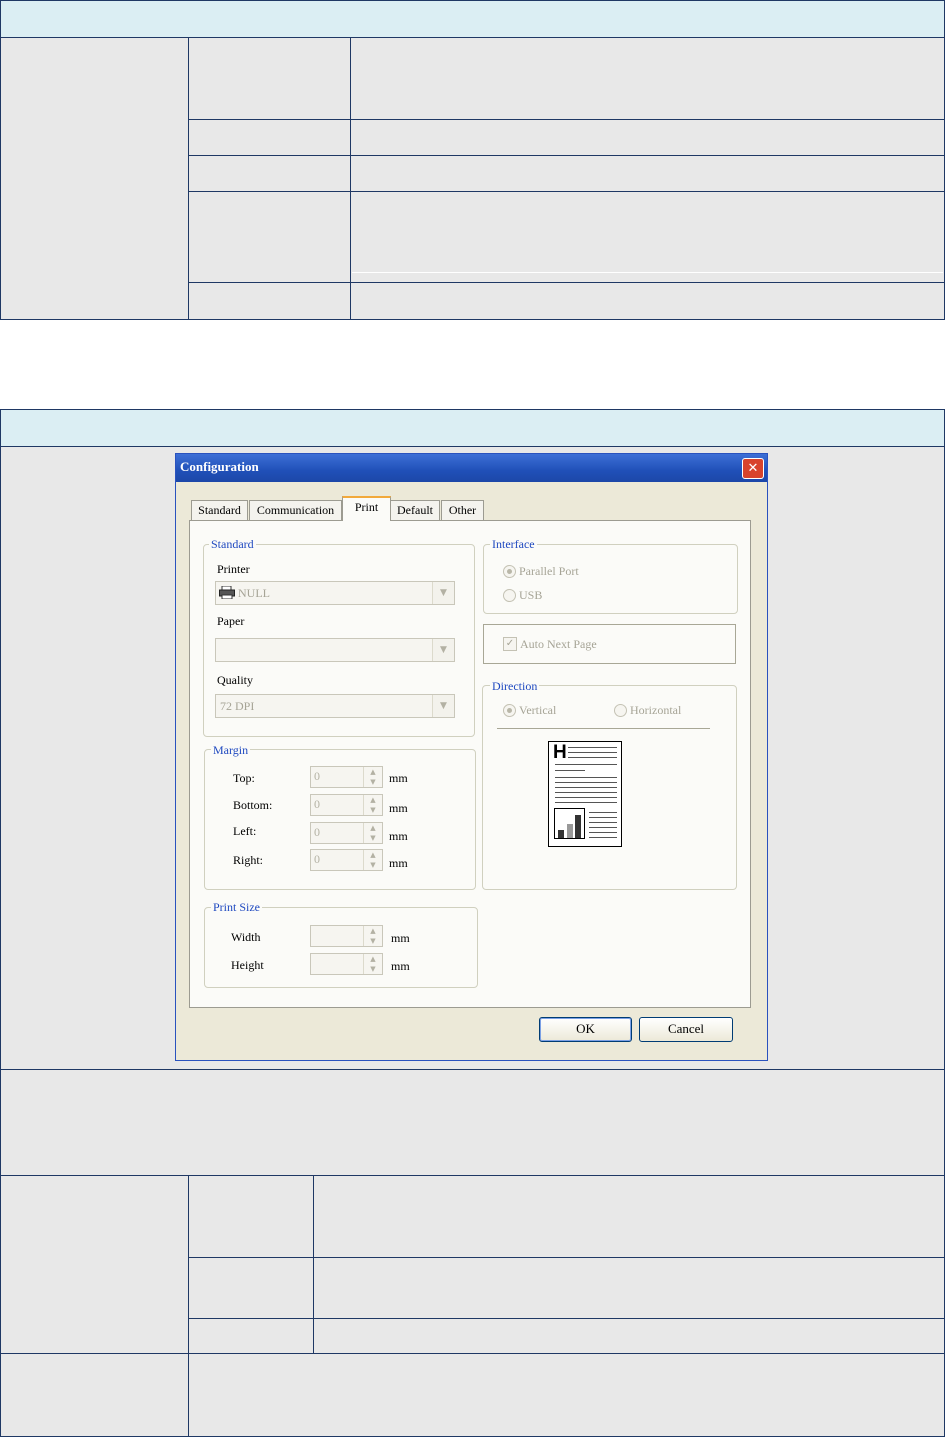 This screenshot has width=945, height=1437. Describe the element at coordinates (233, 569) in the screenshot. I see `printer-label: Printer` at that location.